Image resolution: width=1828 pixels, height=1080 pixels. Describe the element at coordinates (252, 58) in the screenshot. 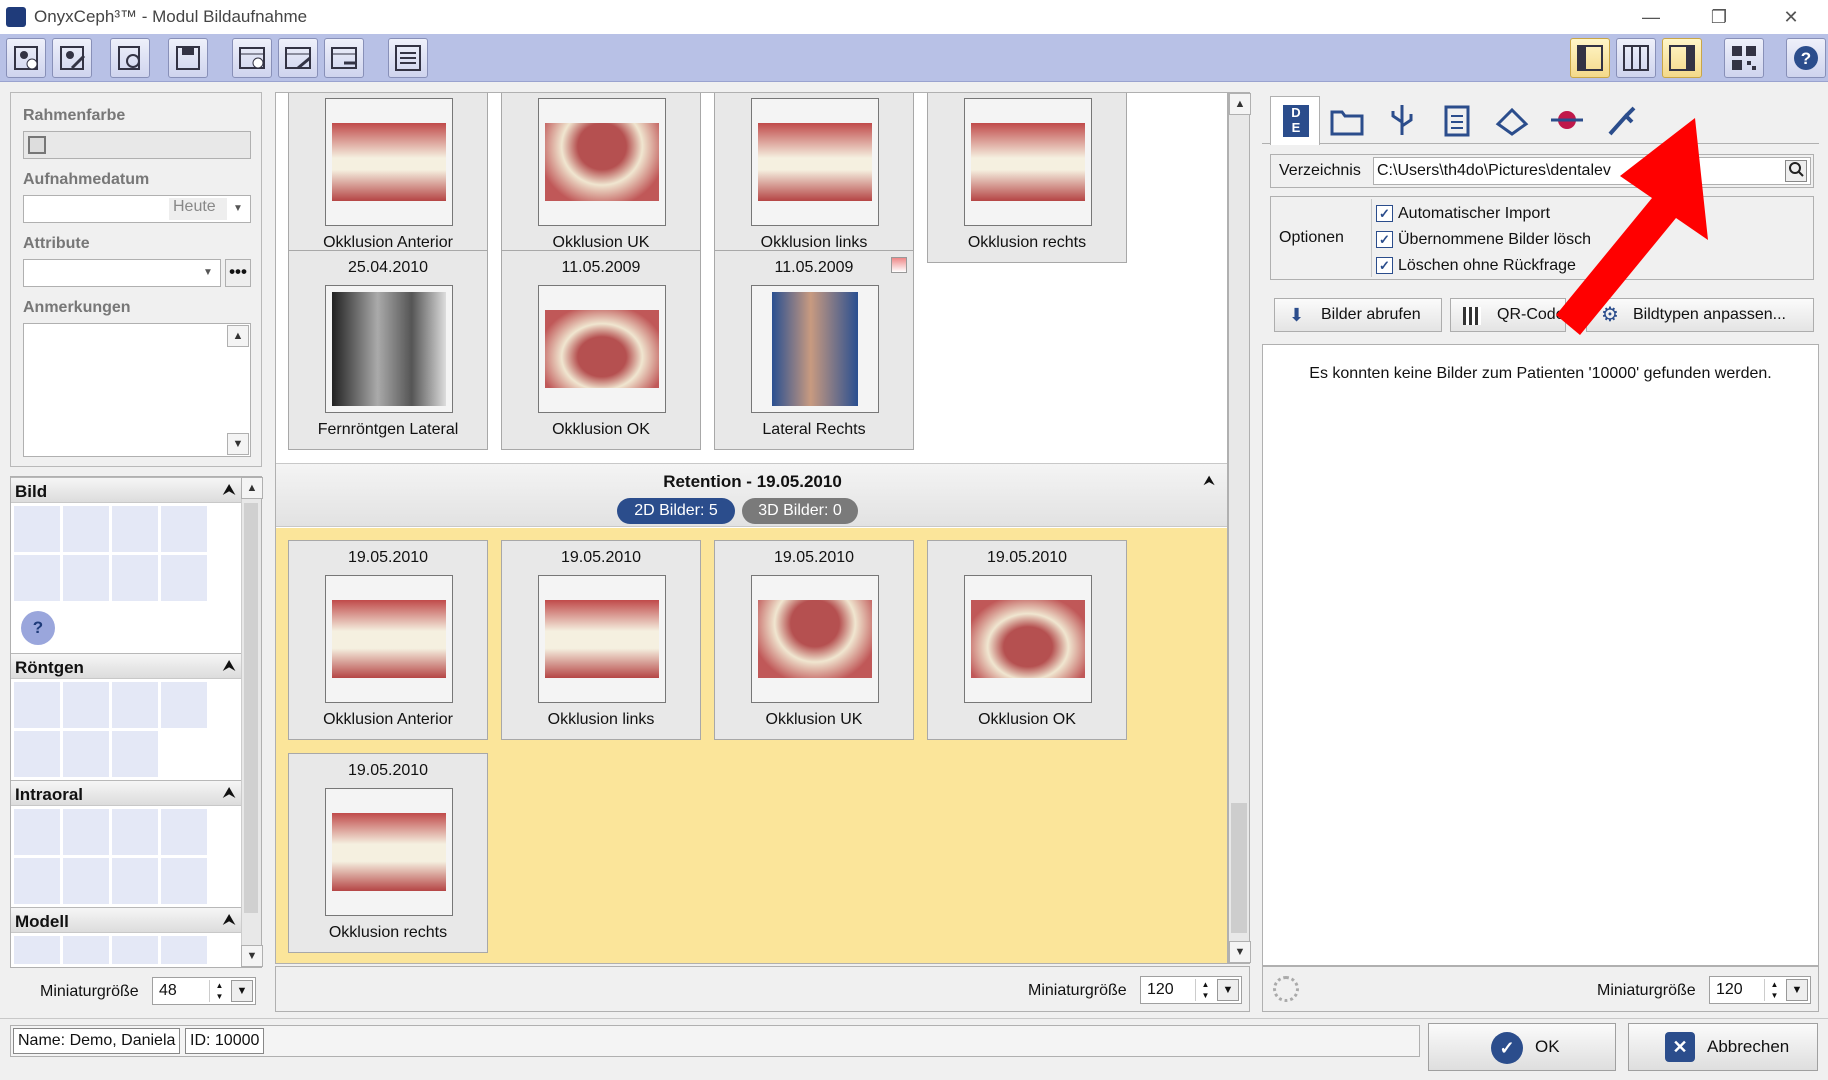

I see `add-record-icon` at that location.